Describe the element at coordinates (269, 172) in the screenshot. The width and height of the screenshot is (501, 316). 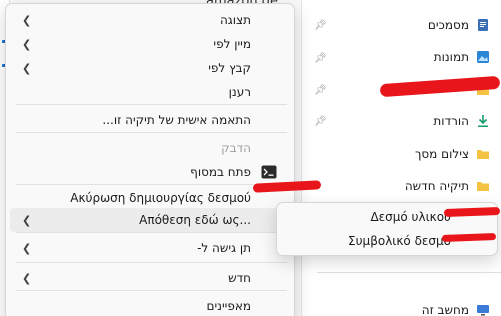
I see `terminal-icon` at that location.